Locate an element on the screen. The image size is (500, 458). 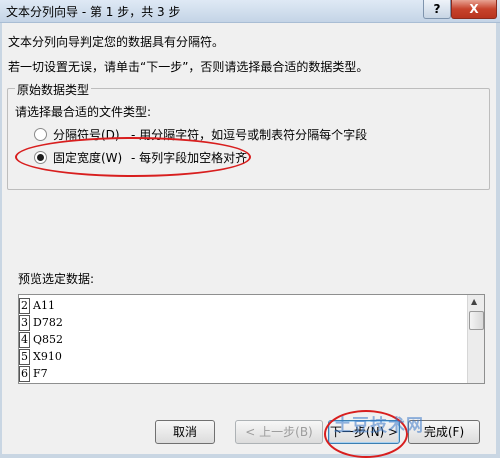
preview-row: 5 X910 is located at coordinates (40, 357).